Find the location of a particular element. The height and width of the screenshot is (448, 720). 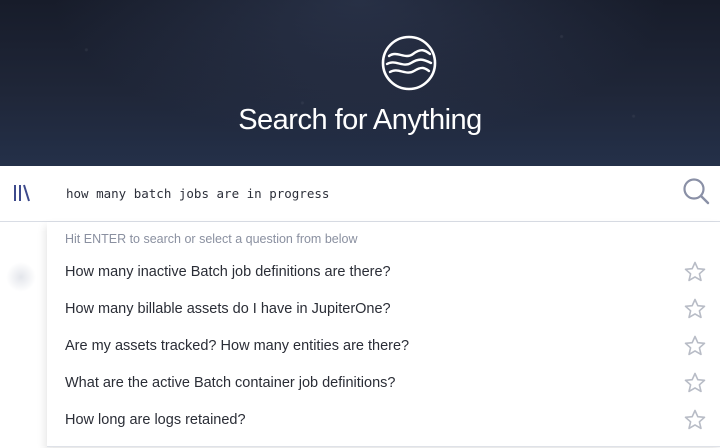

jupiterone-logo-icon is located at coordinates (409, 63).